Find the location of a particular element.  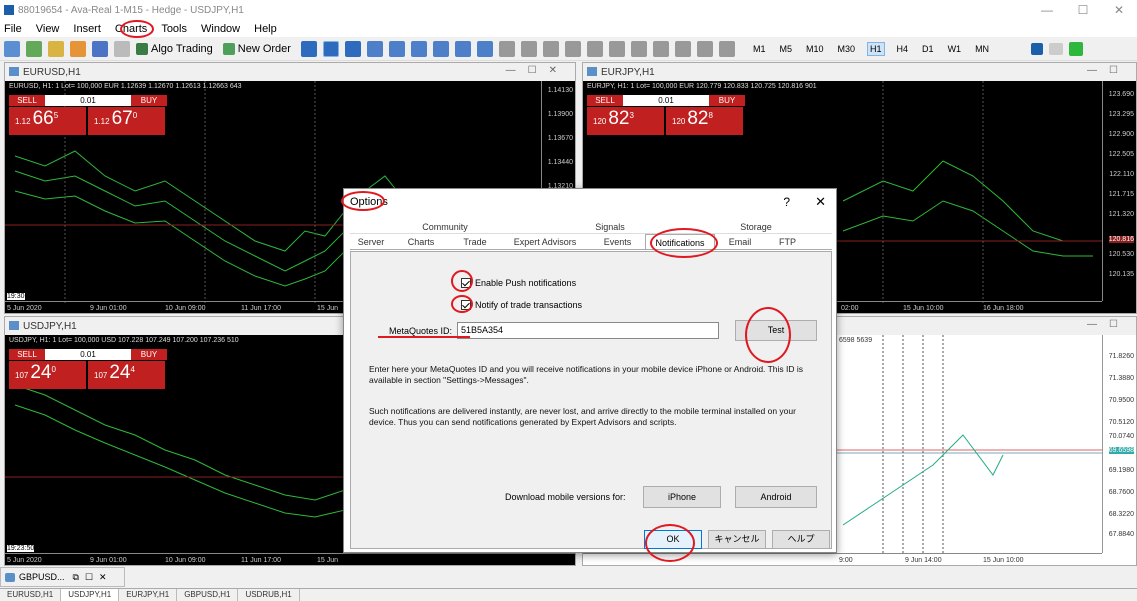

tab-signals: Signals is located at coordinates (610, 226).